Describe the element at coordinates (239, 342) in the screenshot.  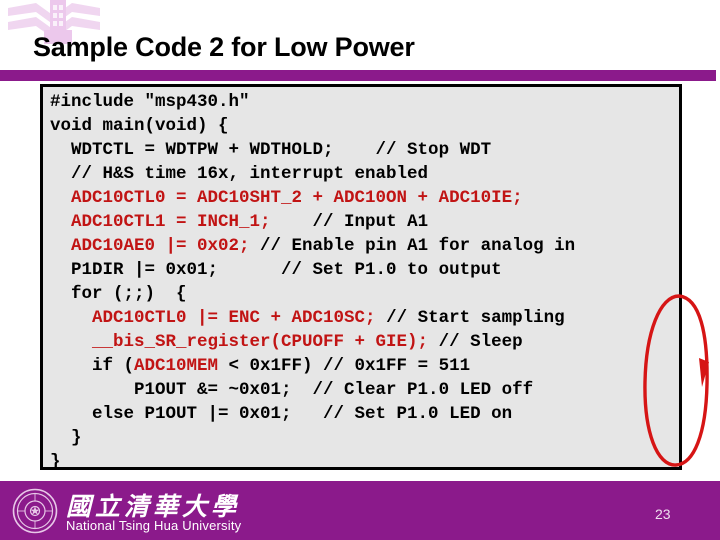
I see `code-token-keyword: __bis_SR_register(CPUOFF + GIE);` at that location.